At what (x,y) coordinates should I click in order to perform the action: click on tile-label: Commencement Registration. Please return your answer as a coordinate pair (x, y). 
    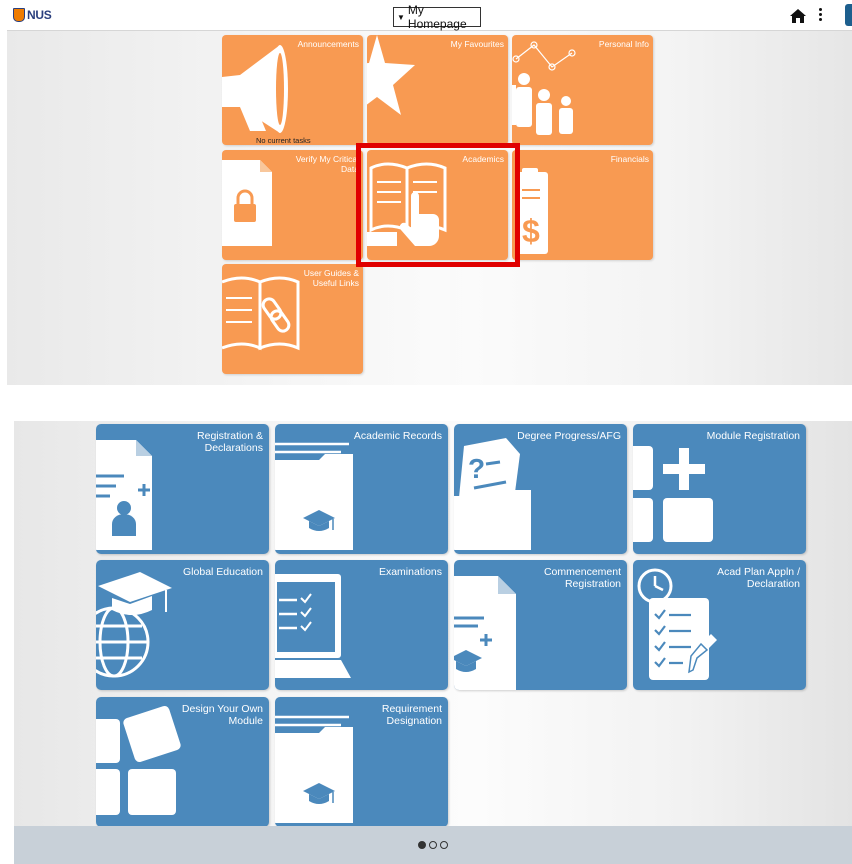
    Looking at the image, I should click on (582, 578).